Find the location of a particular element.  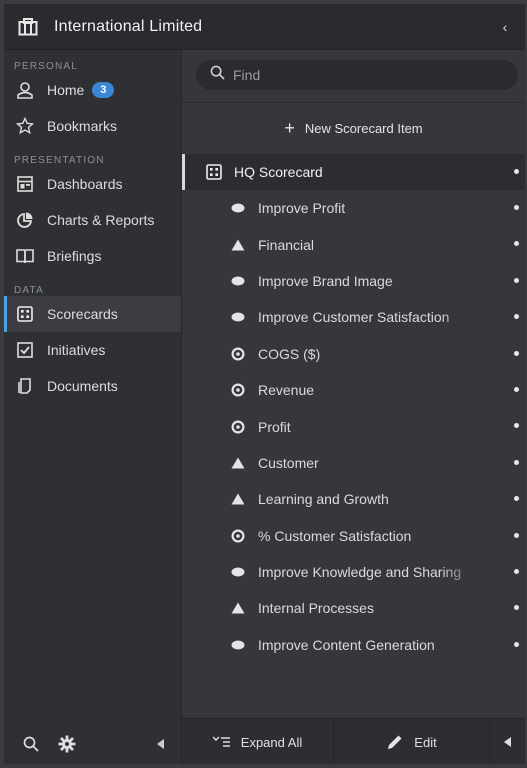

new-item-label: New Scorecard Item is located at coordinates (363, 128).